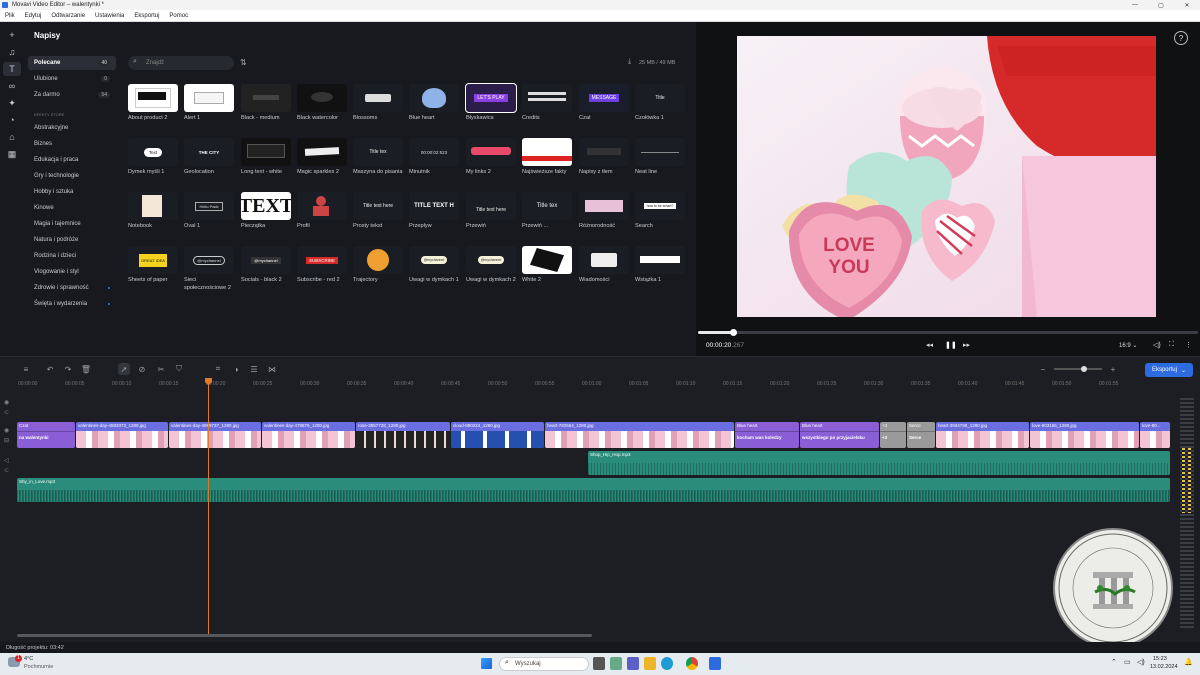  What do you see at coordinates (155, 63) in the screenshot?
I see `search-input: Znajdź` at bounding box center [155, 63].